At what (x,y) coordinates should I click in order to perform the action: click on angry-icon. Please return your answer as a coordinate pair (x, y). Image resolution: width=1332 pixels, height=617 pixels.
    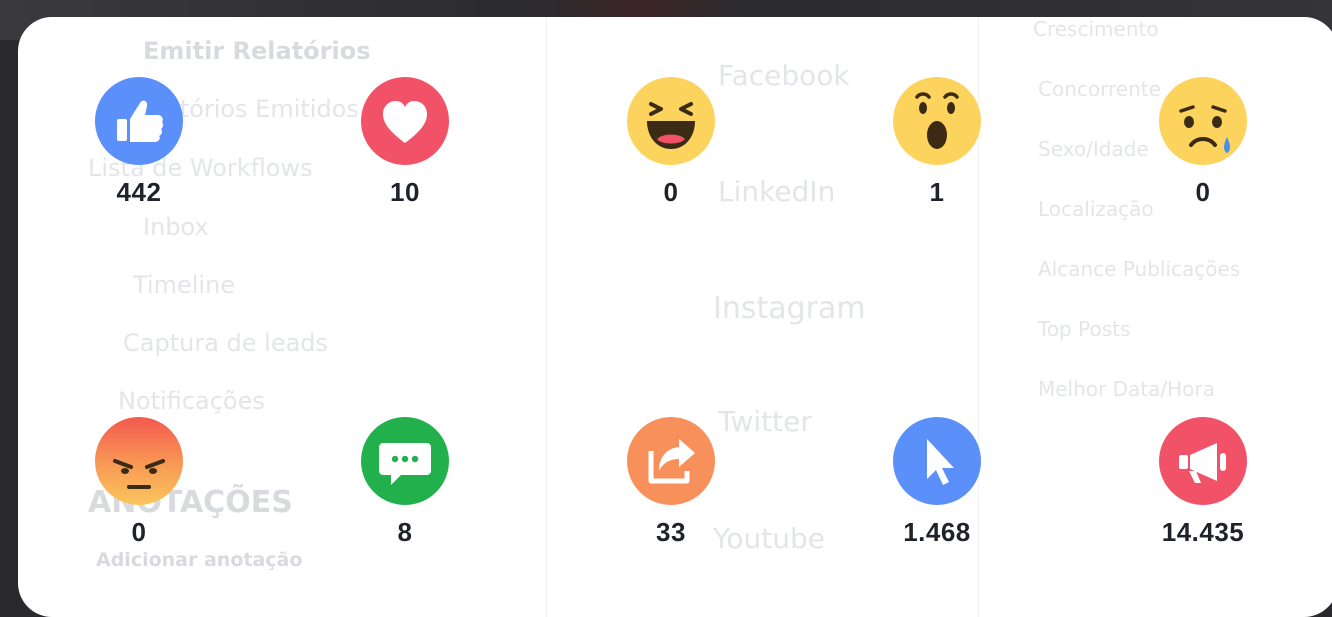
    Looking at the image, I should click on (139, 461).